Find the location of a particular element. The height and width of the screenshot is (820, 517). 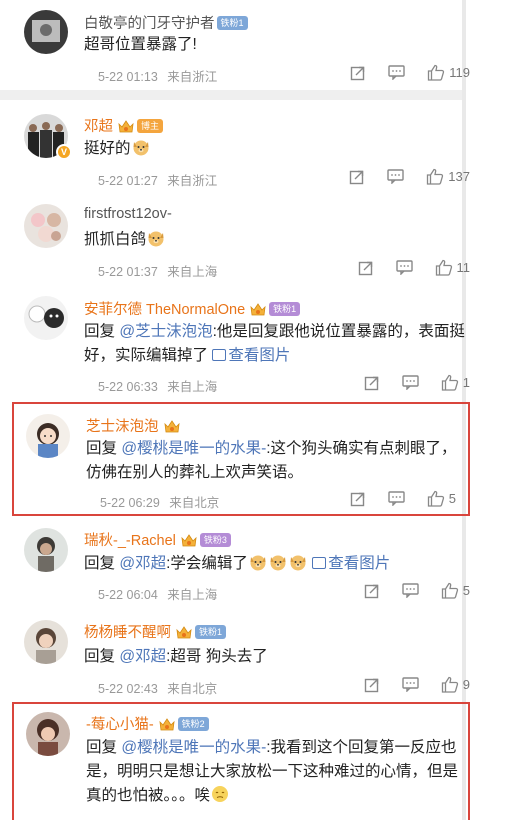

blogger-badge: 博主 is located at coordinates (150, 125).